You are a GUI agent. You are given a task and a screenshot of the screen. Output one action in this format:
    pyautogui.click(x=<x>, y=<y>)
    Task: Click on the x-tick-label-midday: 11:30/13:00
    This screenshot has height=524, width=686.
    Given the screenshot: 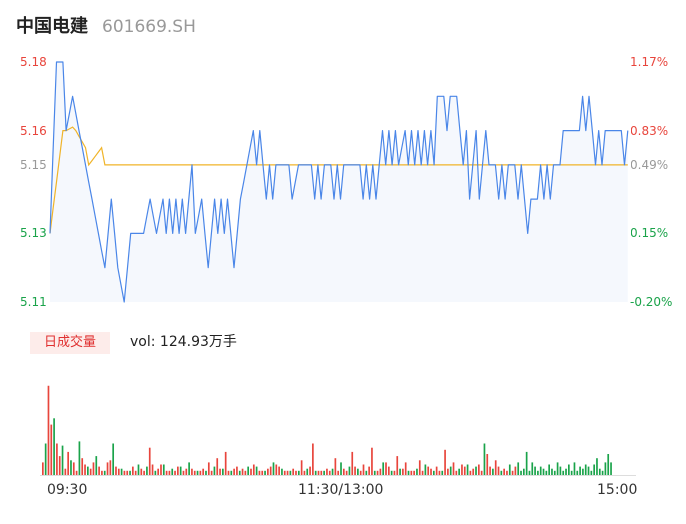 What is the action you would take?
    pyautogui.click(x=341, y=490)
    